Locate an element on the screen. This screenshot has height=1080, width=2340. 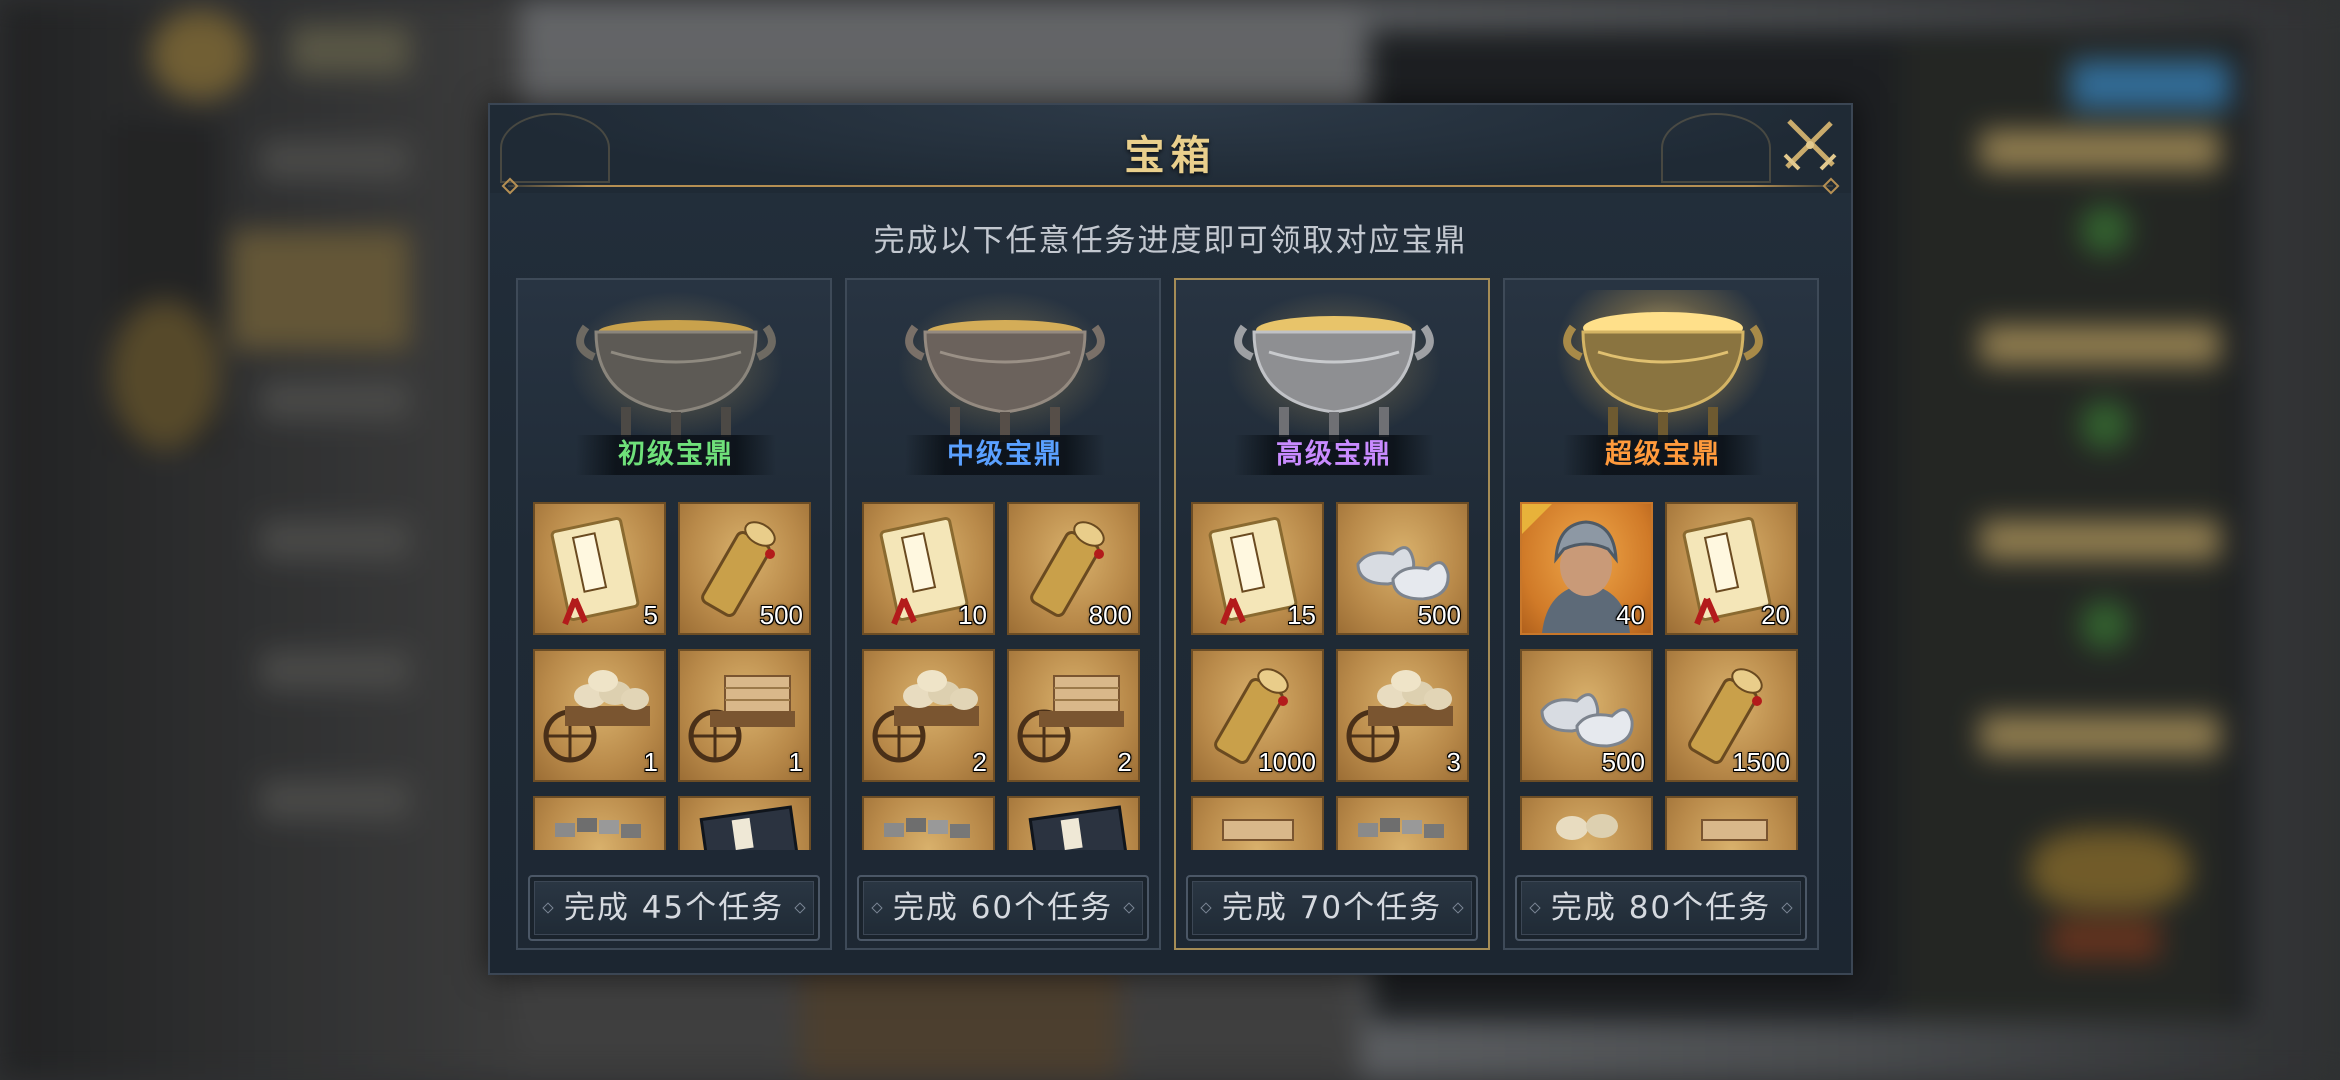
reward-items-grid: 5 500 1 1 is located at coordinates (677, 676).